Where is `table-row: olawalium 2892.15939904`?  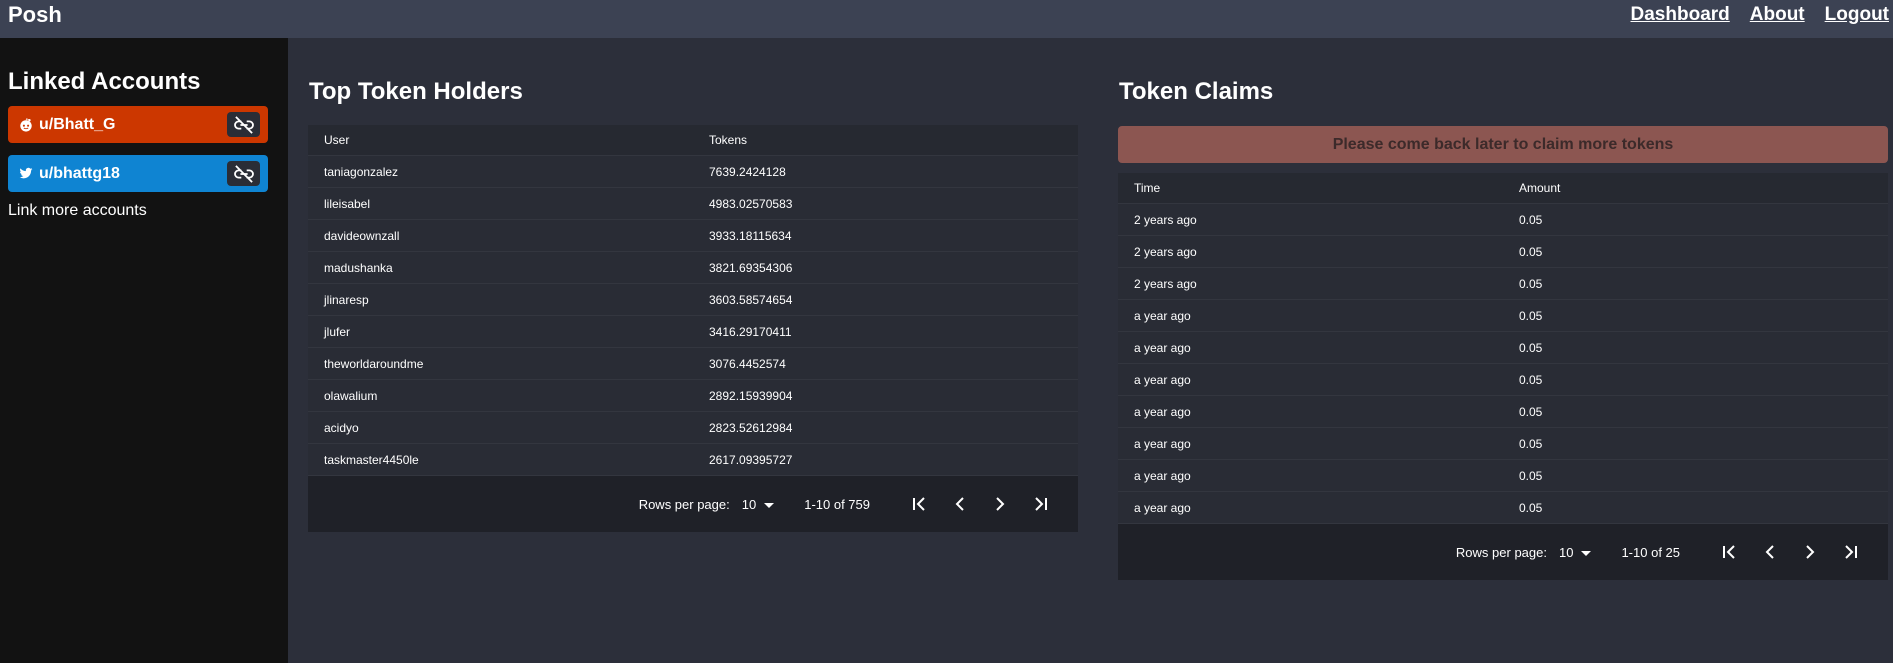 table-row: olawalium 2892.15939904 is located at coordinates (693, 396).